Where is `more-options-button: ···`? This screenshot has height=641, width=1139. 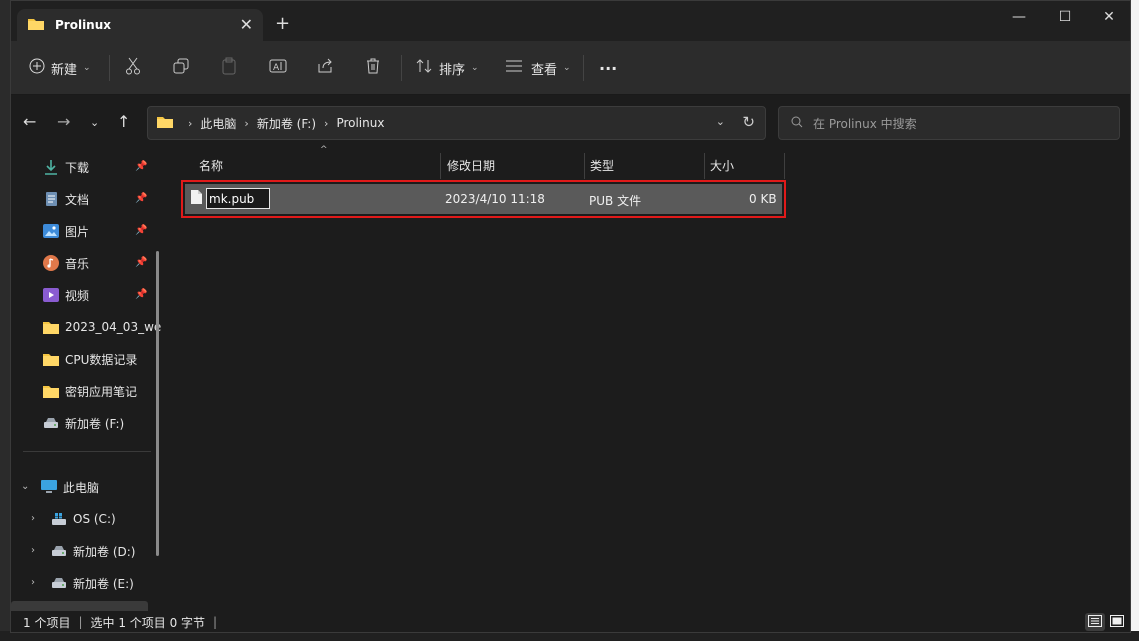 more-options-button: ··· is located at coordinates (608, 68).